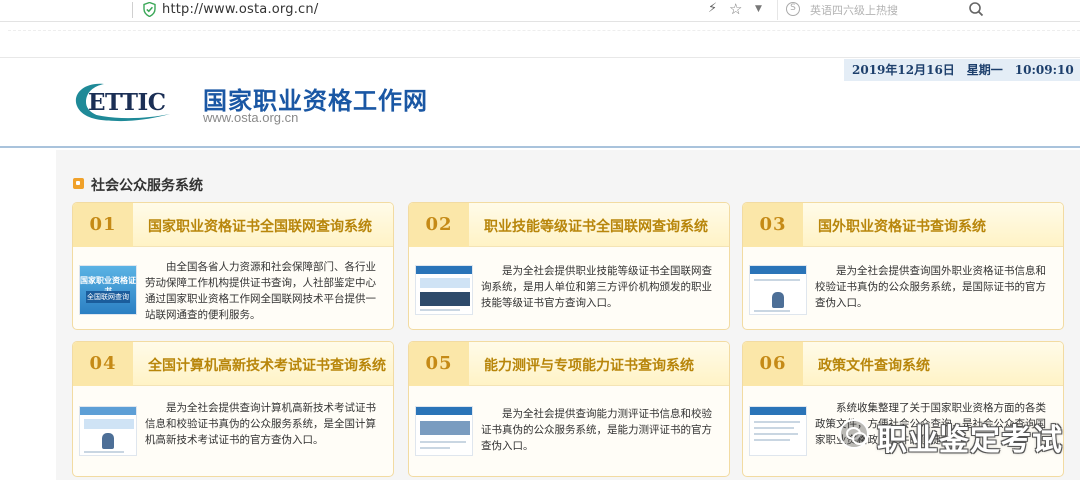  I want to click on secure-shield-icon, so click(149, 9).